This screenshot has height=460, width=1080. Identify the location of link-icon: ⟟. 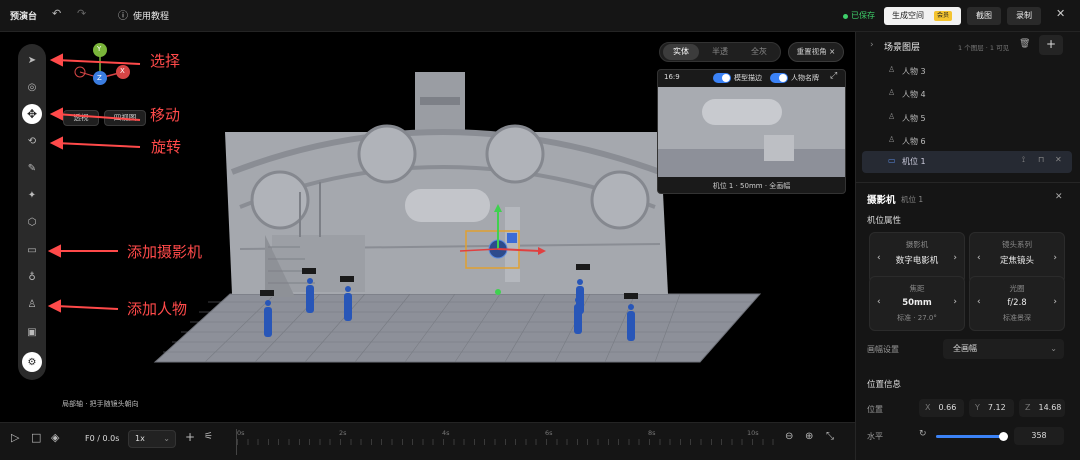
(1023, 160).